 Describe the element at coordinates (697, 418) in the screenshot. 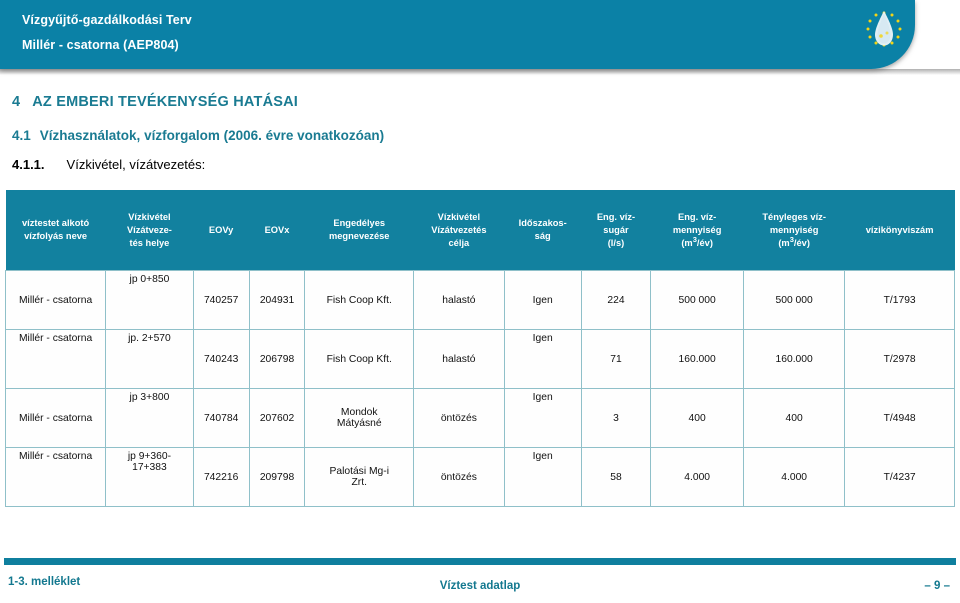

I see `cell-permitted: 400` at that location.